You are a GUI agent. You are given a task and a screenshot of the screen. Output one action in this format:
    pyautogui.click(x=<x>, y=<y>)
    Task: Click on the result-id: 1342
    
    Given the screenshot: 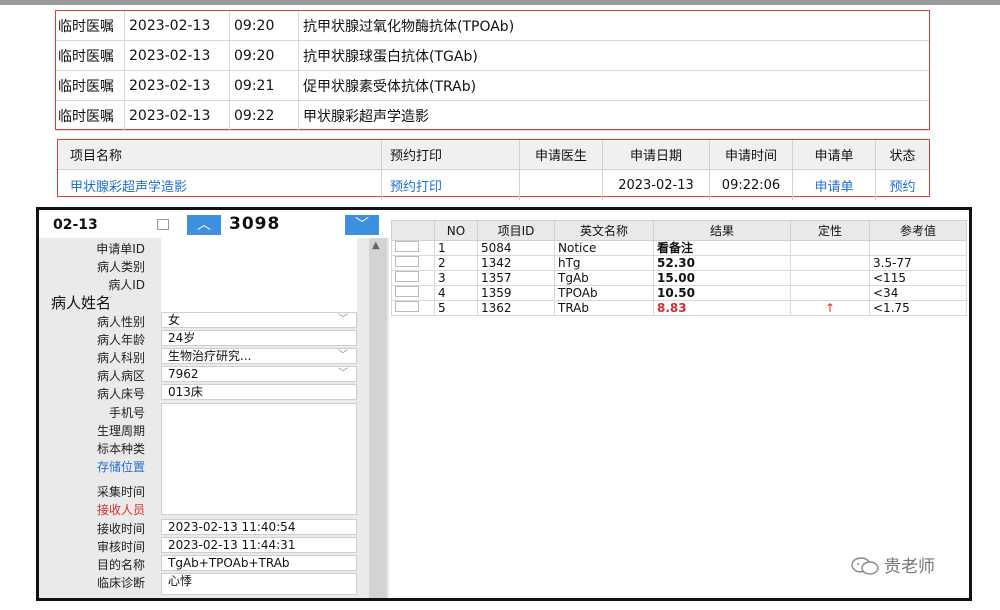 What is the action you would take?
    pyautogui.click(x=516, y=263)
    